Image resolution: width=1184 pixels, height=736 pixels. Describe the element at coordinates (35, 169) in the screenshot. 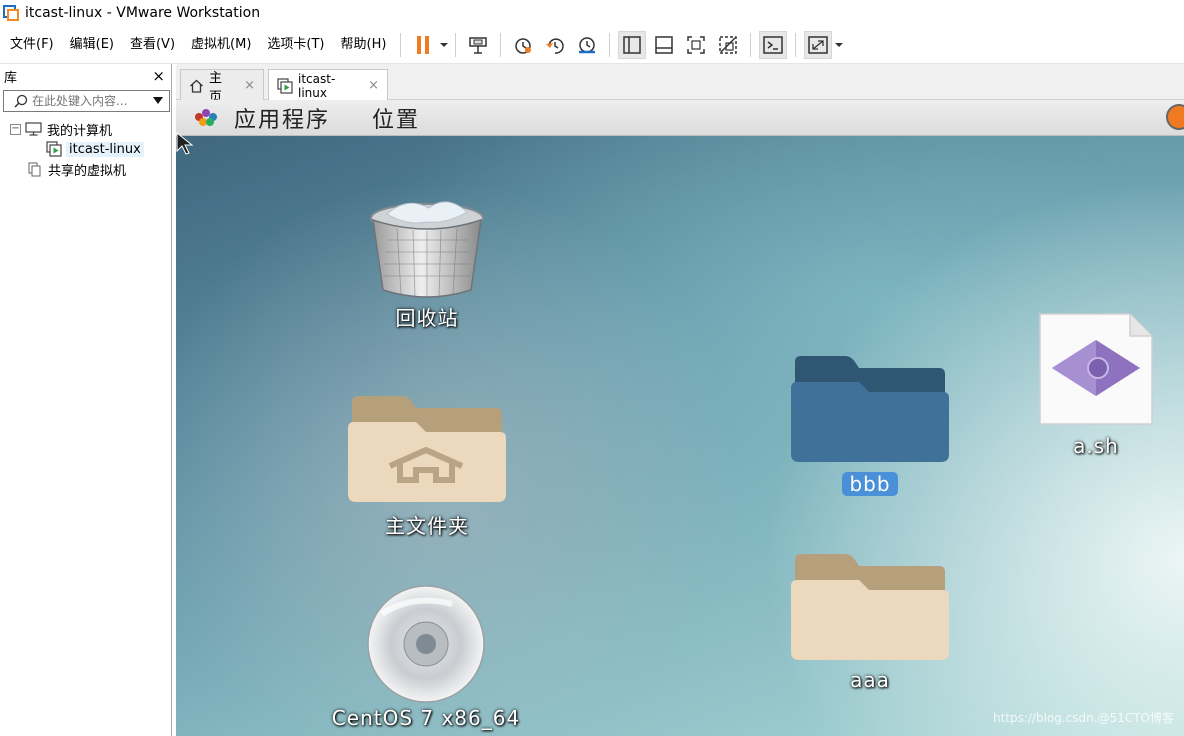

I see `shared-vms-icon` at that location.